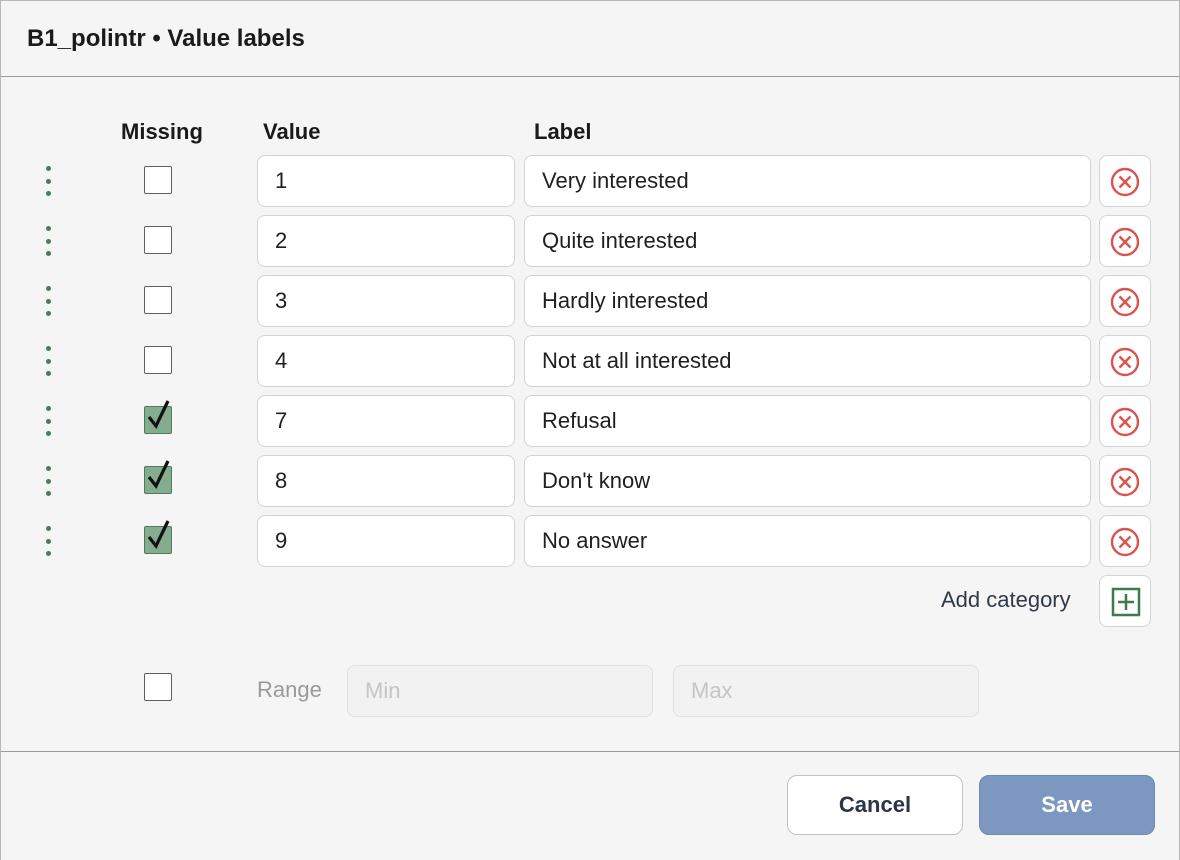  I want to click on column-header-value: Value, so click(292, 131).